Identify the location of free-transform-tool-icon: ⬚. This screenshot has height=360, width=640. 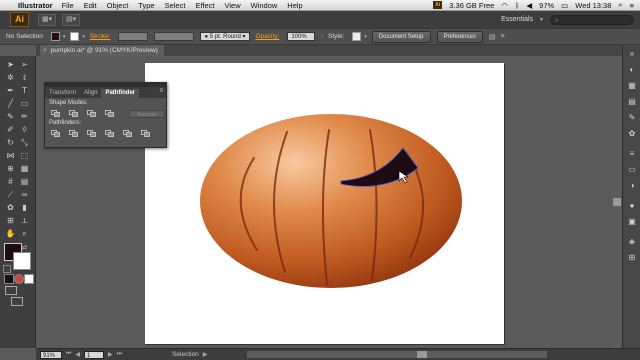
(24, 155).